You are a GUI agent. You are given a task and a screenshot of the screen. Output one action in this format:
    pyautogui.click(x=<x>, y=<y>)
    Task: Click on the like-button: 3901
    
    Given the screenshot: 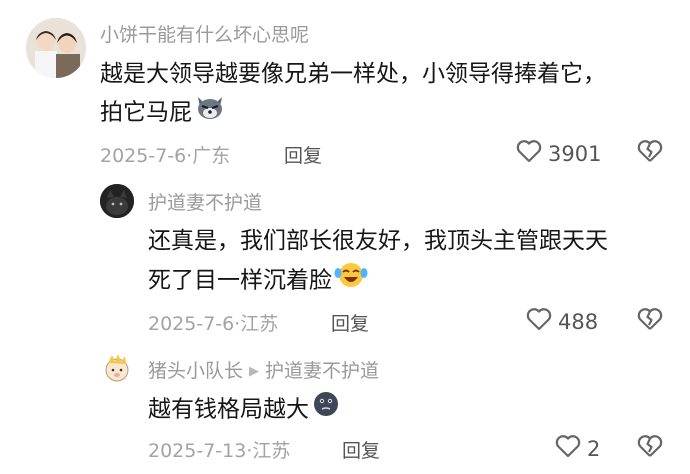 What is the action you would take?
    pyautogui.click(x=558, y=153)
    